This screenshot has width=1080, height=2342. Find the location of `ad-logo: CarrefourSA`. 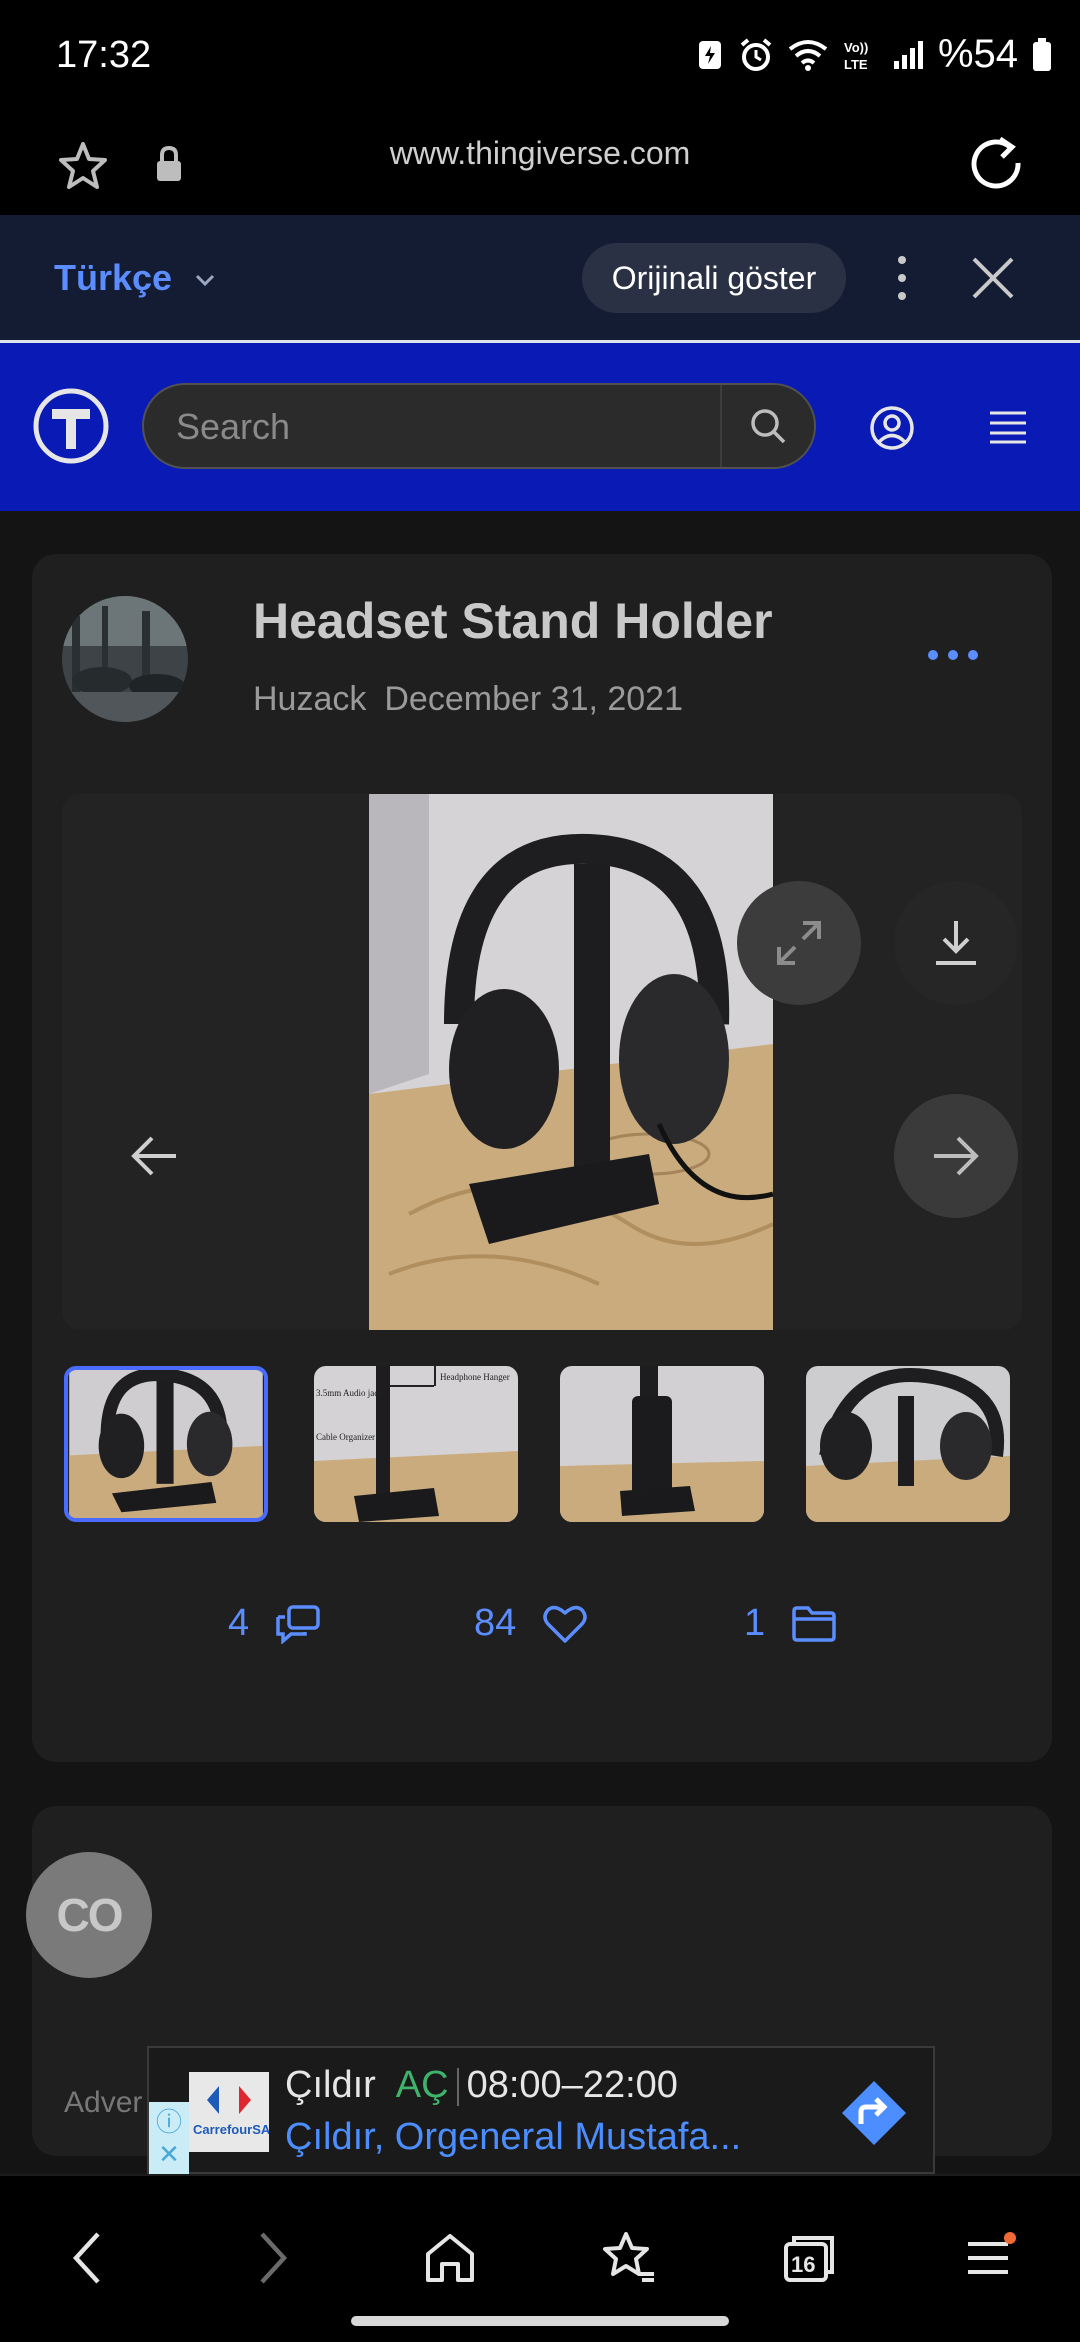

ad-logo: CarrefourSA is located at coordinates (229, 2112).